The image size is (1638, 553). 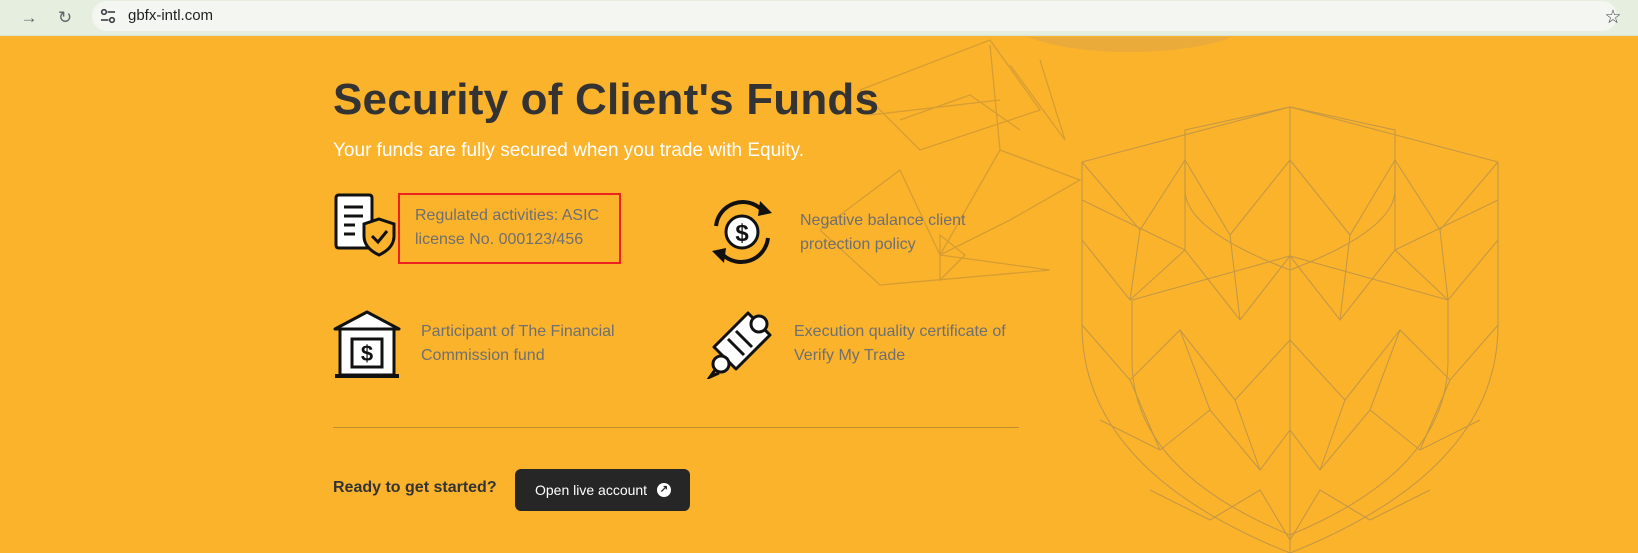 What do you see at coordinates (676, 427) in the screenshot?
I see `section-divider` at bounding box center [676, 427].